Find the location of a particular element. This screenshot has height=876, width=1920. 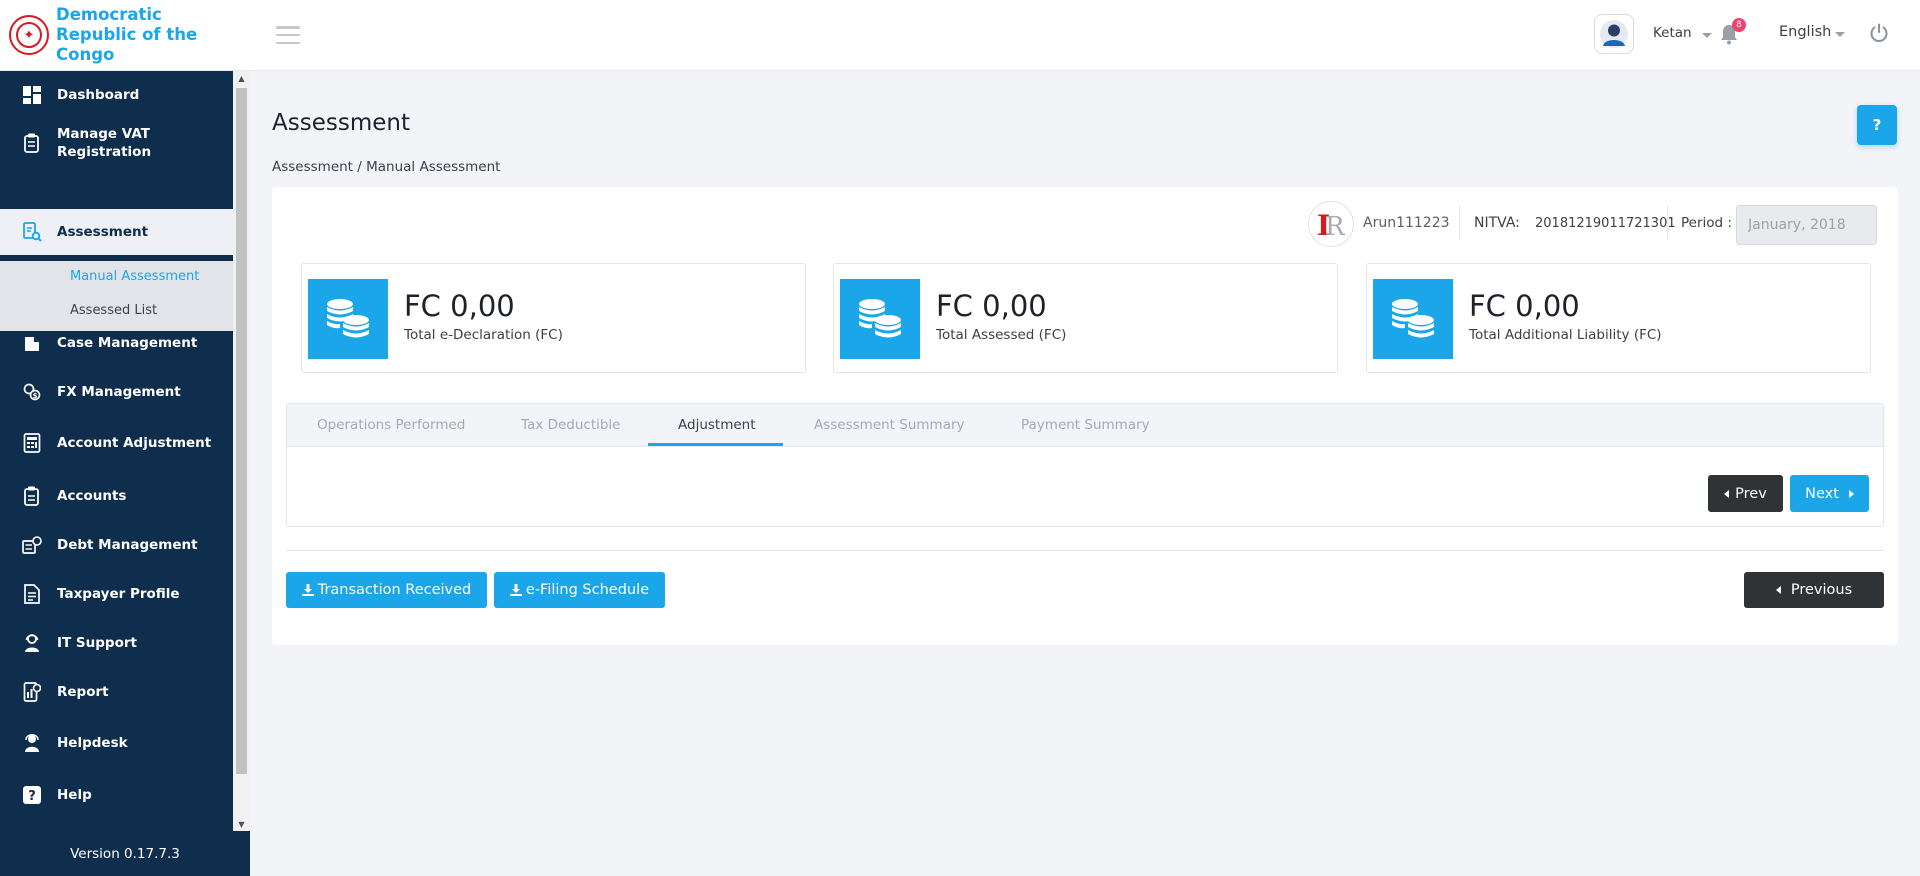

efiling-schedule-label: e-Filing Schedule is located at coordinates (587, 590).